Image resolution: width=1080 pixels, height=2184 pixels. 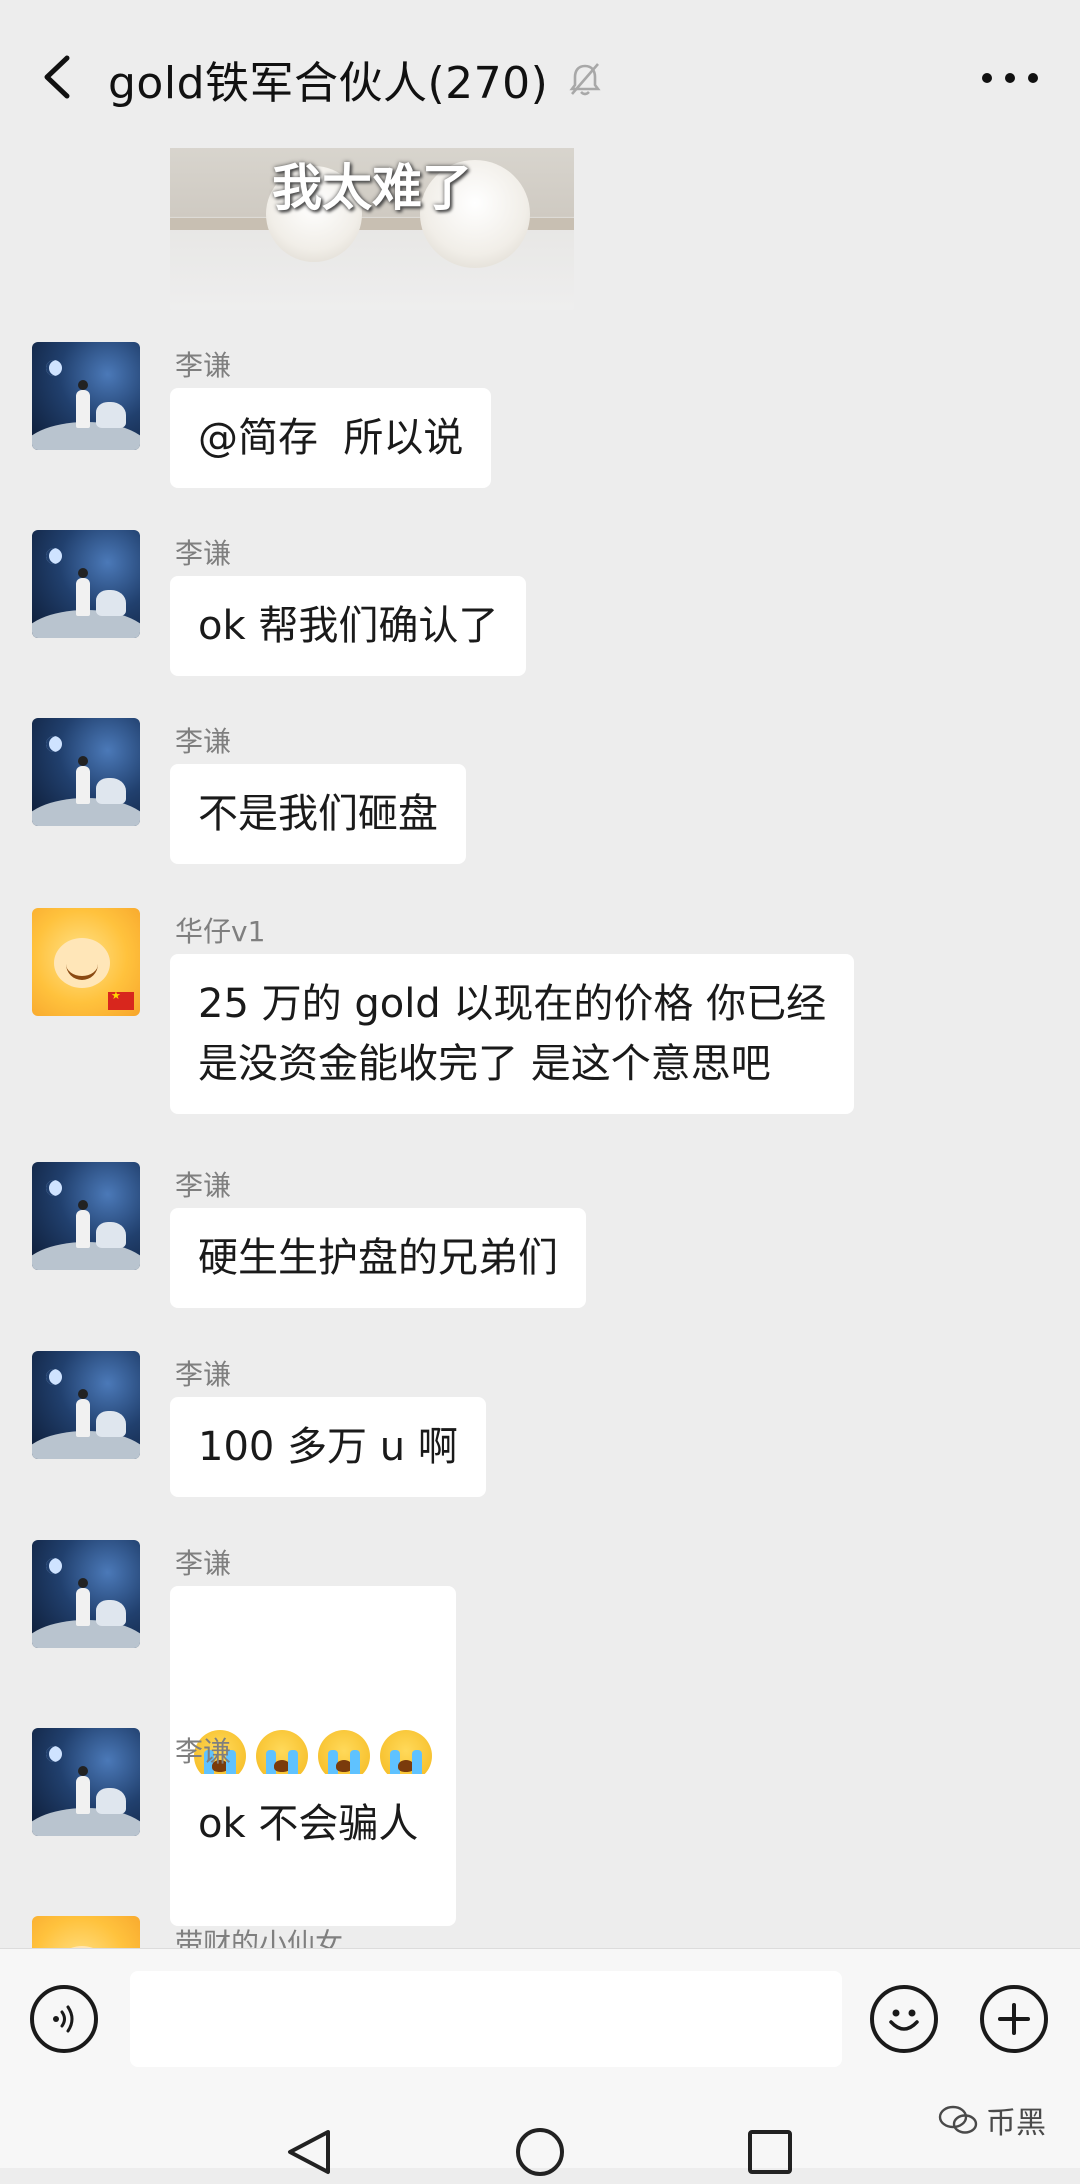 What do you see at coordinates (512, 1034) in the screenshot?
I see `message-bubble: 25 万的 gold 以现在的价格 你已经 是没资金能收完了 是这个意思吧` at bounding box center [512, 1034].